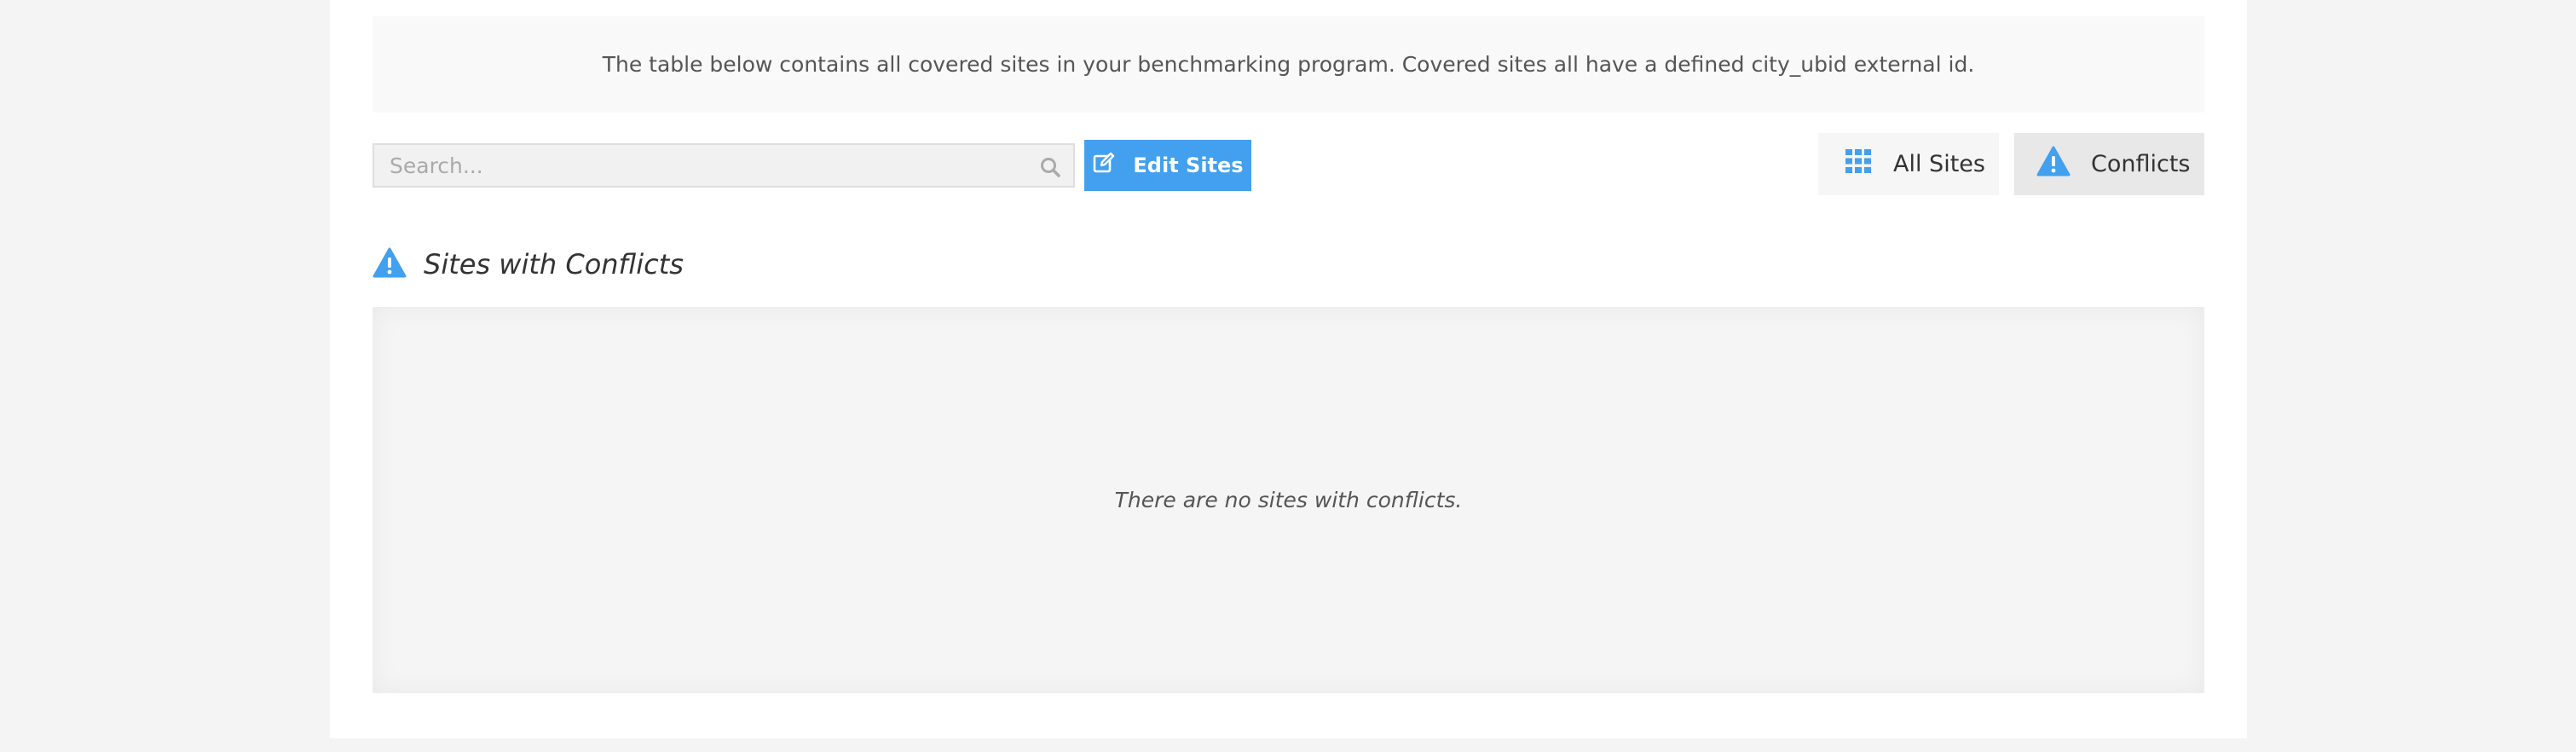 Image resolution: width=2576 pixels, height=752 pixels. Describe the element at coordinates (1104, 165) in the screenshot. I see `edit-icon` at that location.